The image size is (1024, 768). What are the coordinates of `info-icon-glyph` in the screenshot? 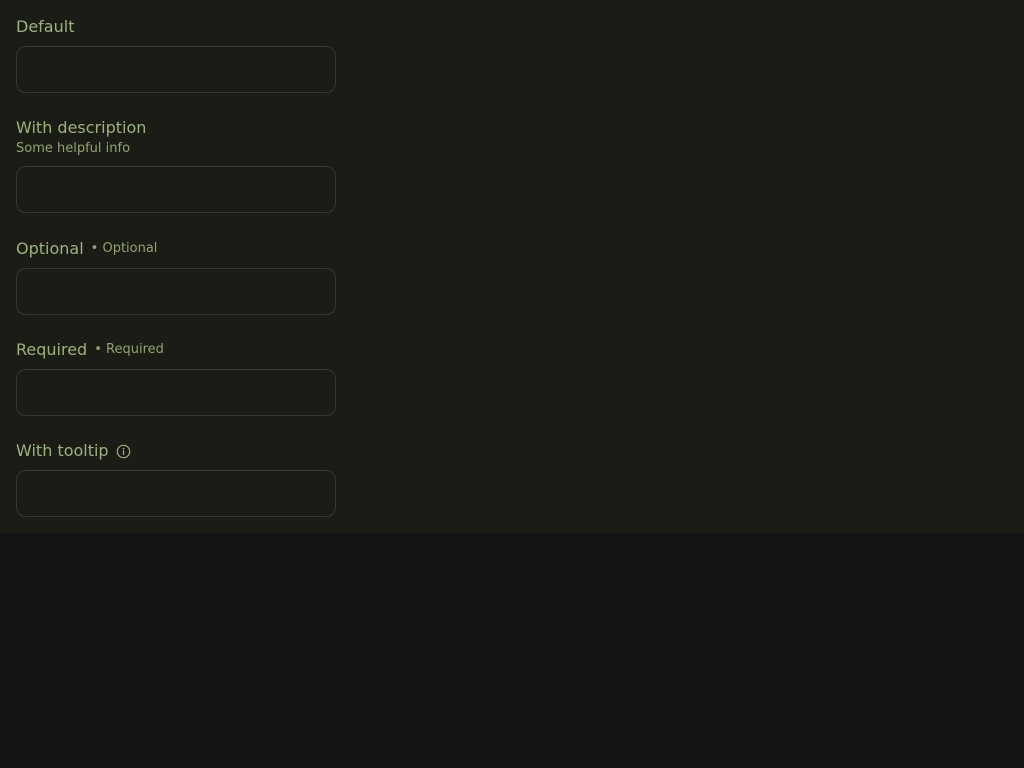 It's located at (123, 451).